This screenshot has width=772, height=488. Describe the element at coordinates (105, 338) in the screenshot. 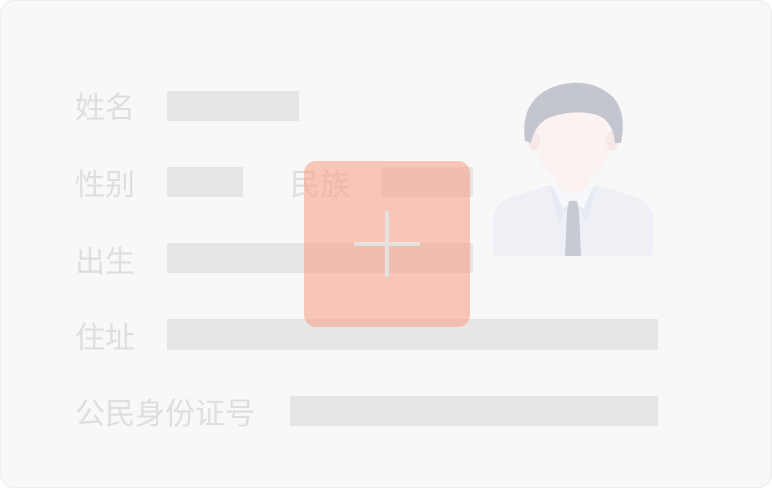

I see `address-label: 住址` at that location.